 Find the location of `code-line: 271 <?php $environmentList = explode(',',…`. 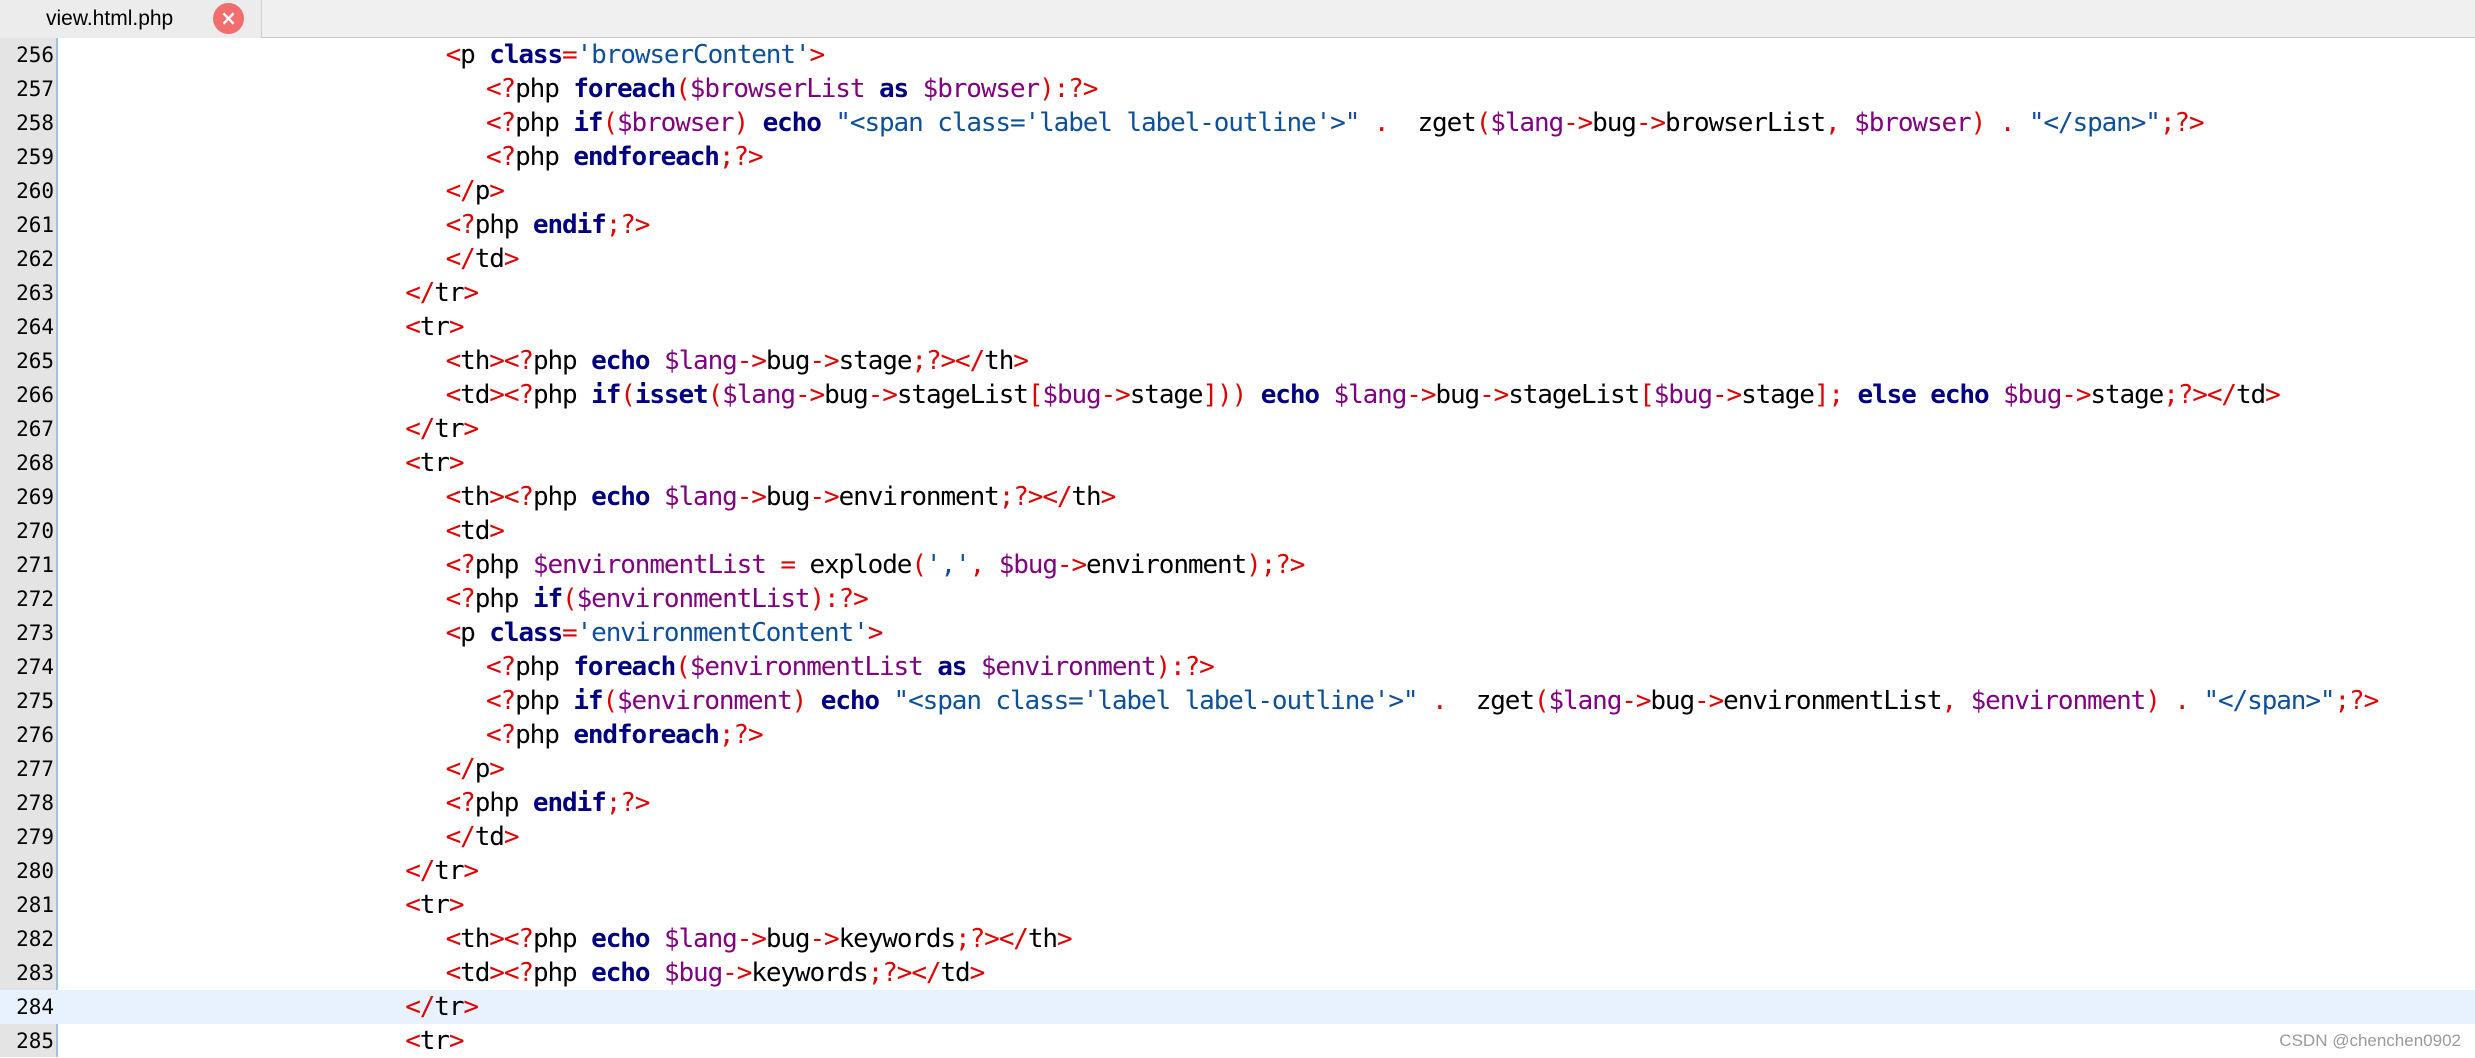

code-line: 271 <?php $environmentList = explode(',',… is located at coordinates (1237, 565).